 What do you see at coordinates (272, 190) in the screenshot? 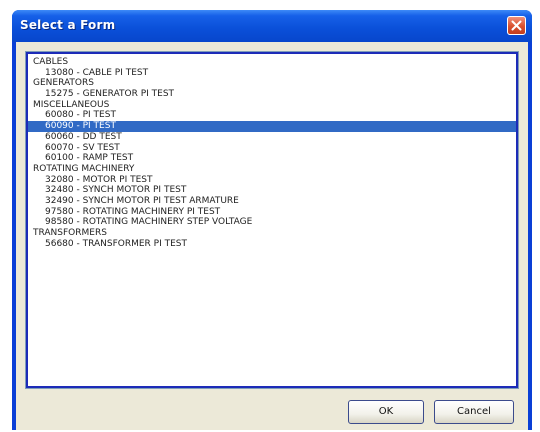
I see `list-item: 32480 - SYNCH MOTOR PI TEST` at bounding box center [272, 190].